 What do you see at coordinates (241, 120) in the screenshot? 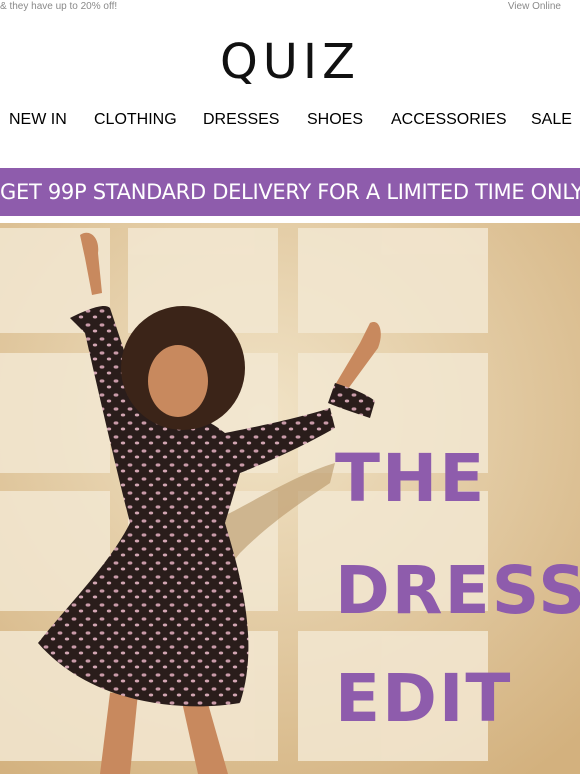
I see `nav-item-dresses: DRESSES` at bounding box center [241, 120].